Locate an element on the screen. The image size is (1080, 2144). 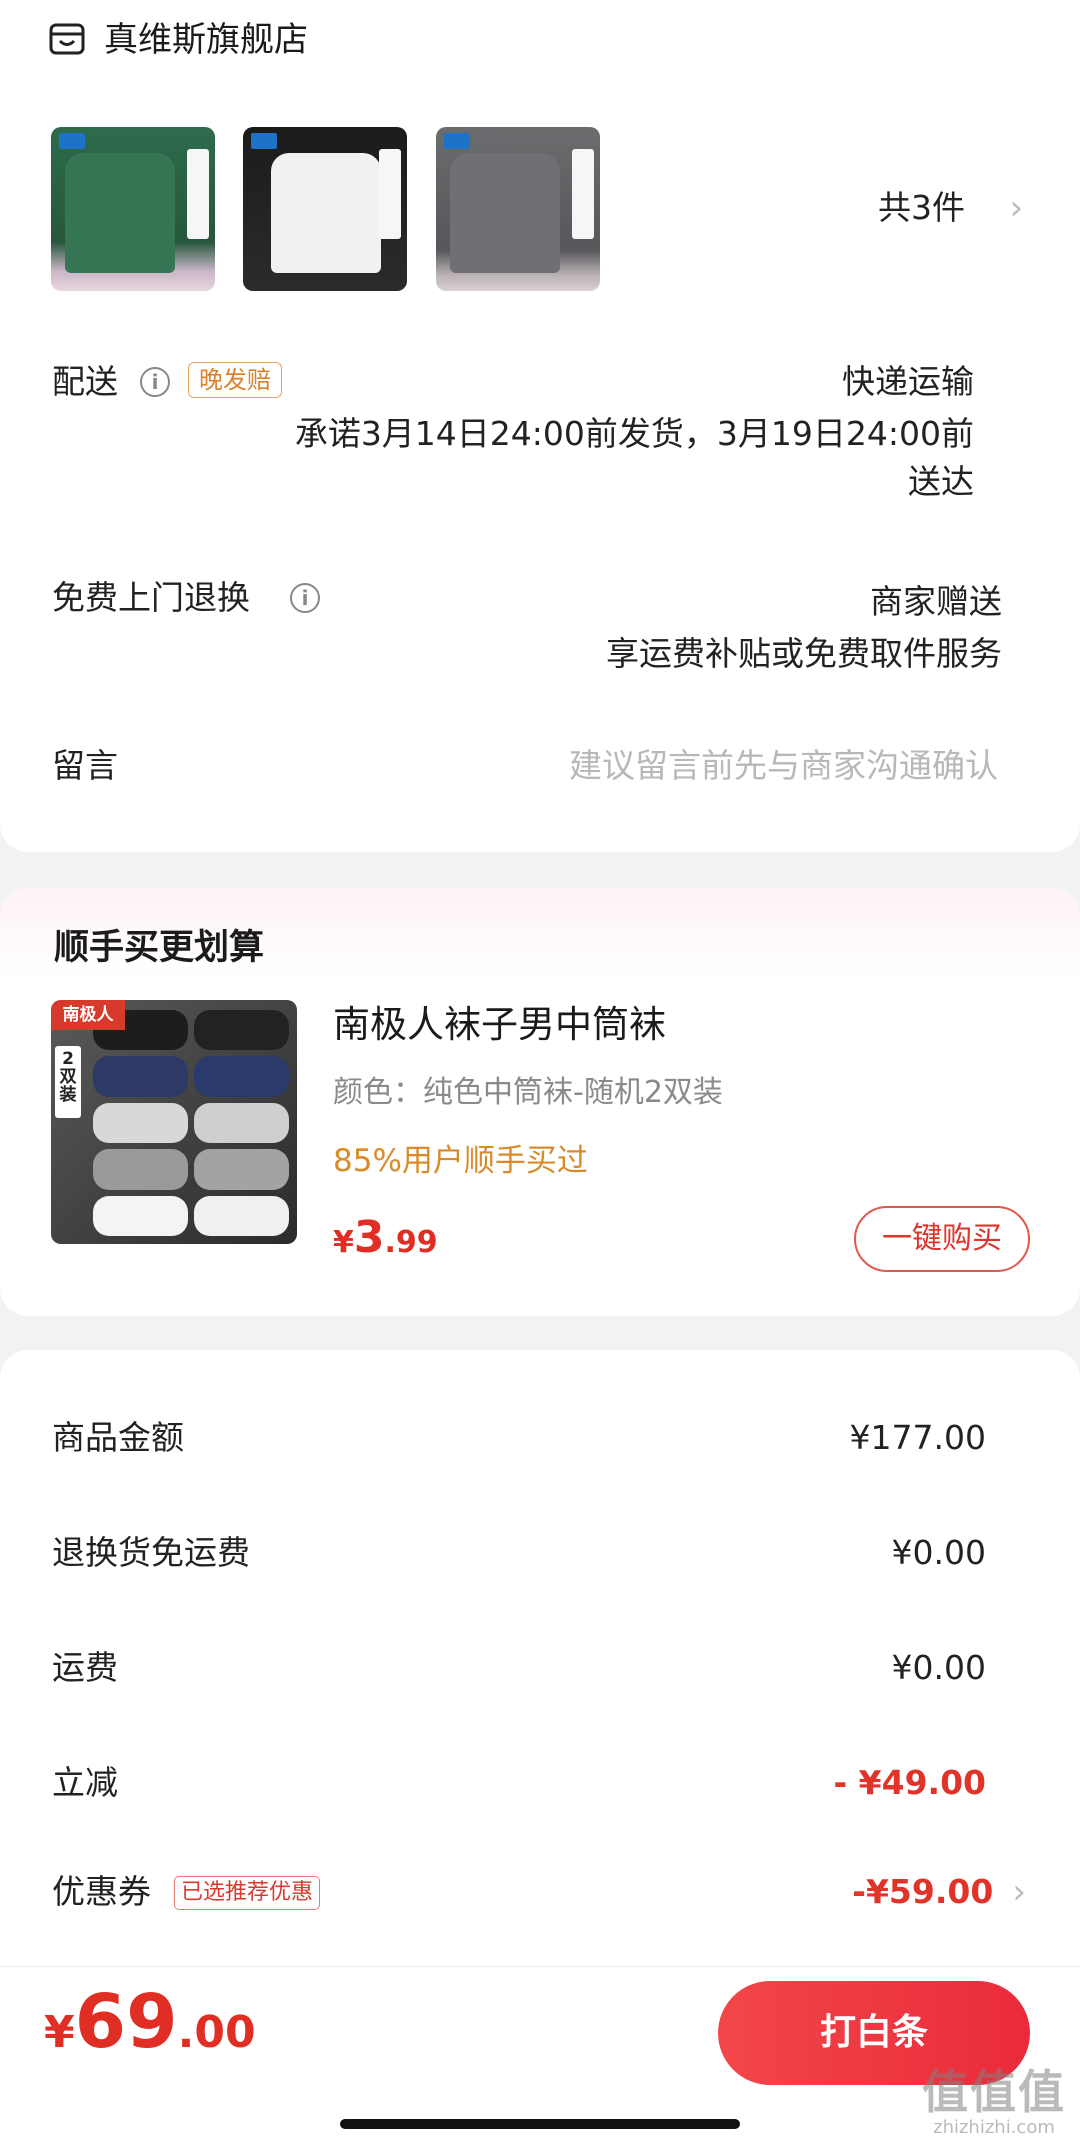
store-name: 真维斯旗舰店 is located at coordinates (206, 40).